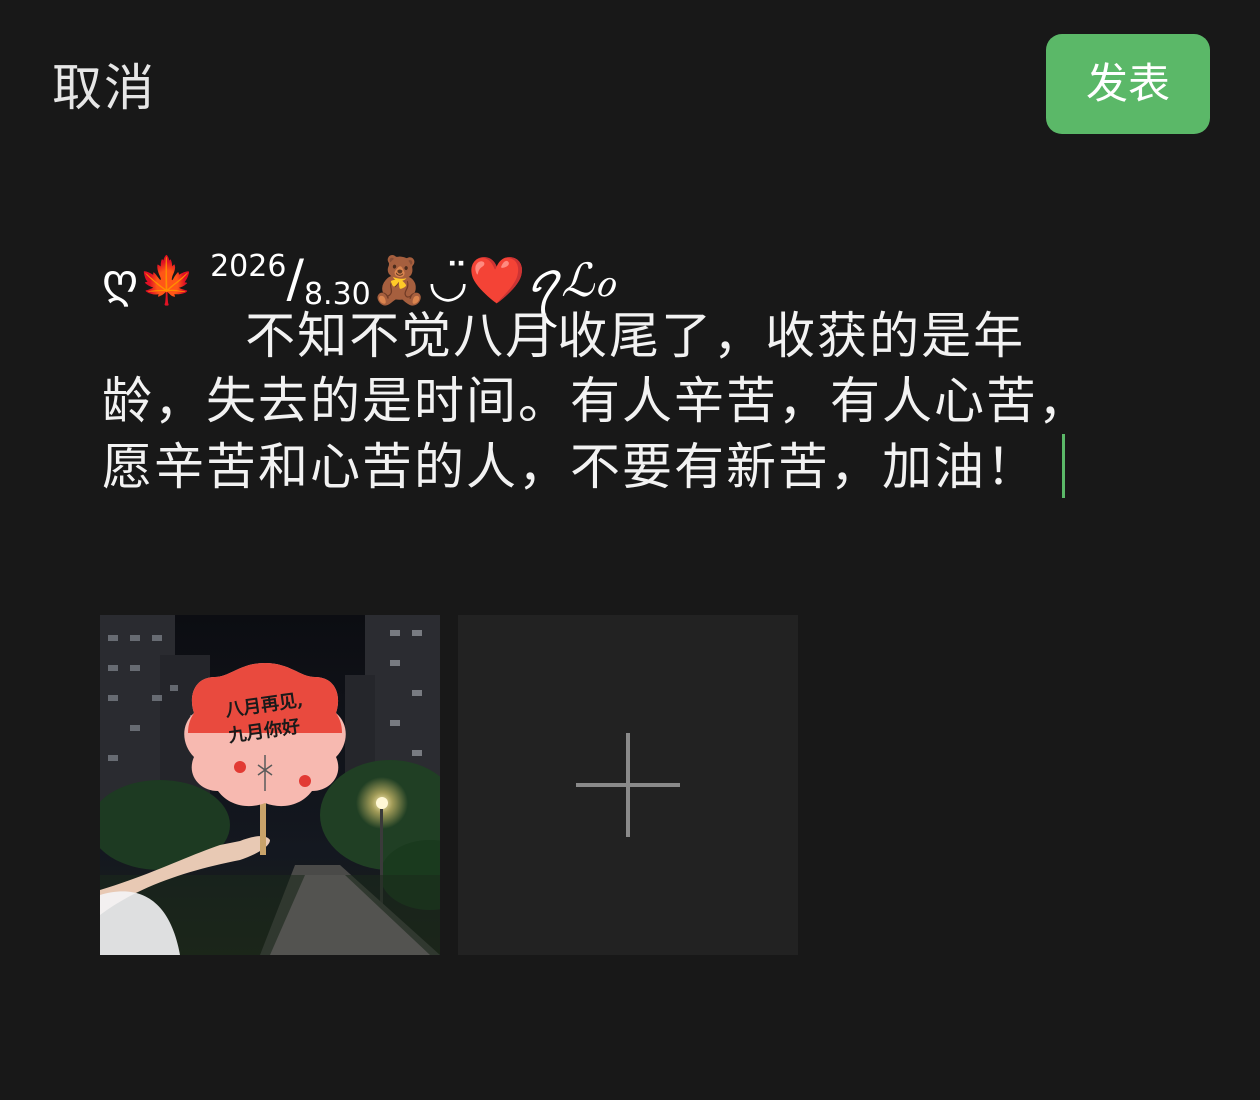 The image size is (1260, 1100). What do you see at coordinates (295, 279) in the screenshot?
I see `date-slash: /` at bounding box center [295, 279].